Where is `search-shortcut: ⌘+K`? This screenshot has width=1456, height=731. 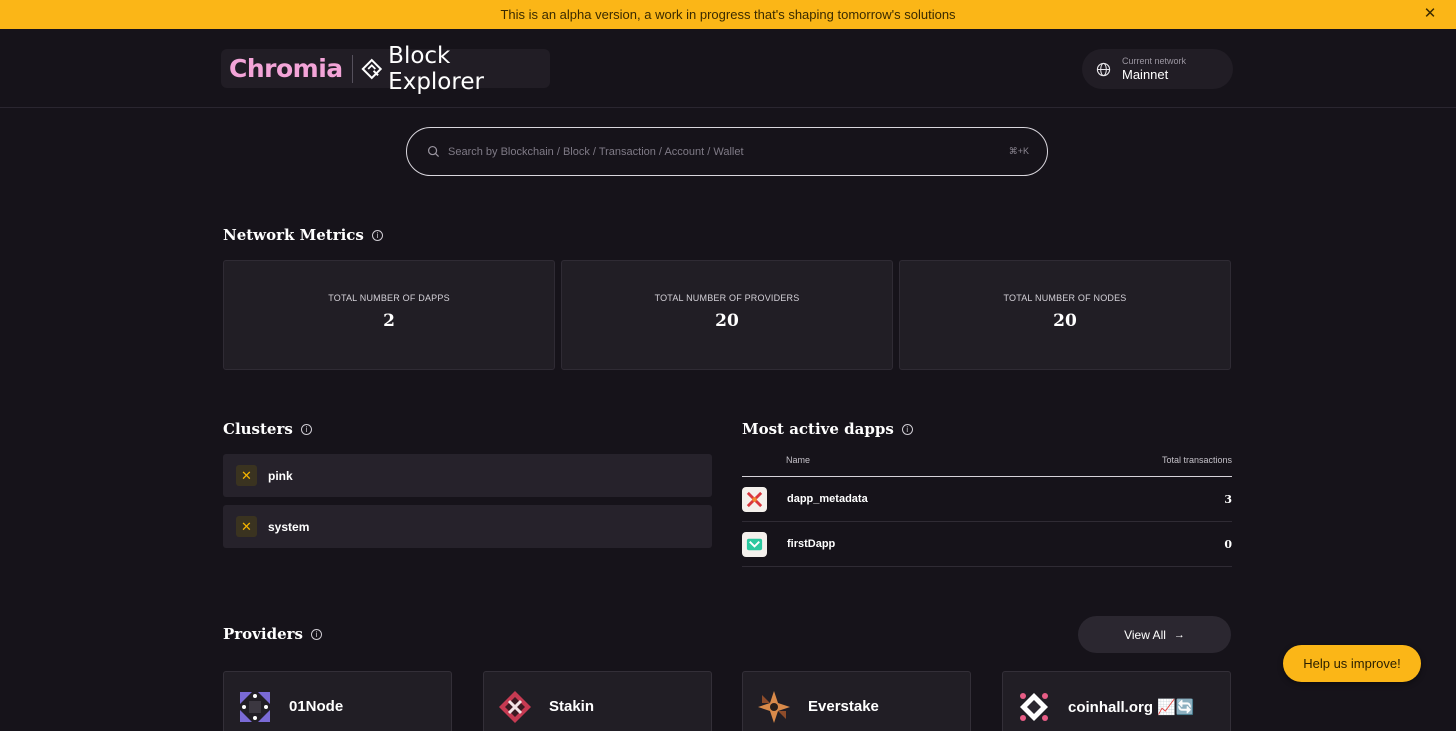 search-shortcut: ⌘+K is located at coordinates (1018, 151).